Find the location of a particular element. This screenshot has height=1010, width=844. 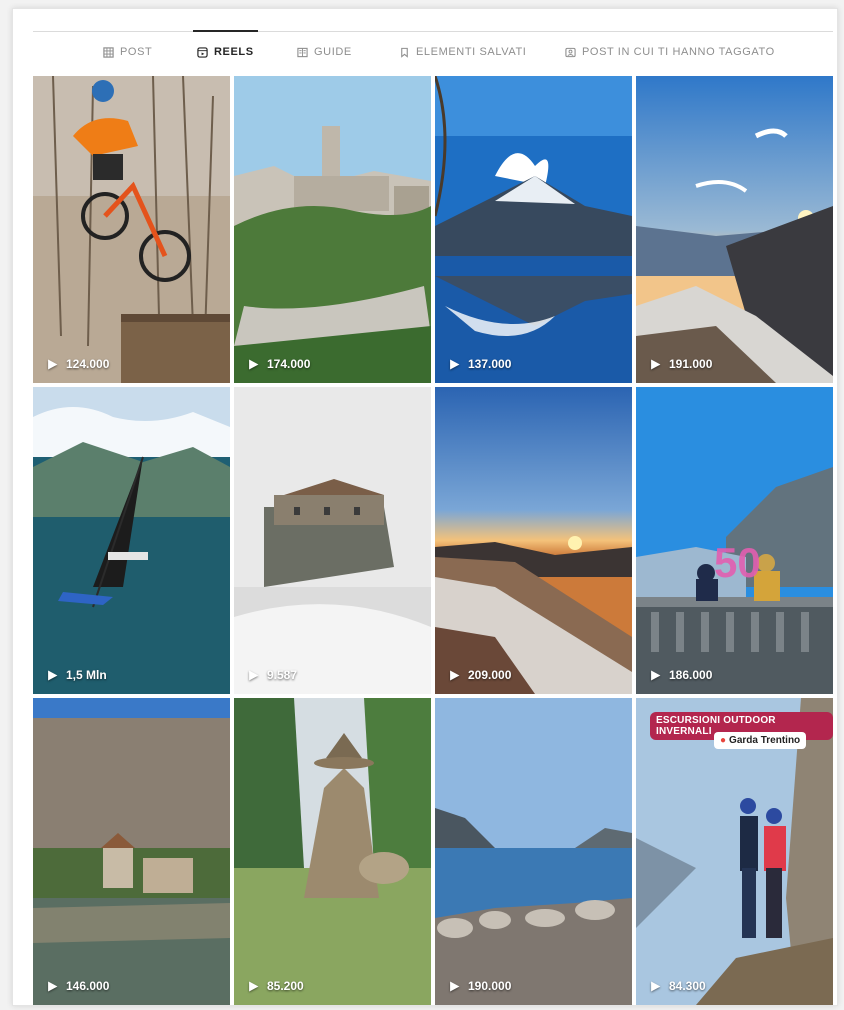

reel-tile: 9.587 is located at coordinates (332, 540).